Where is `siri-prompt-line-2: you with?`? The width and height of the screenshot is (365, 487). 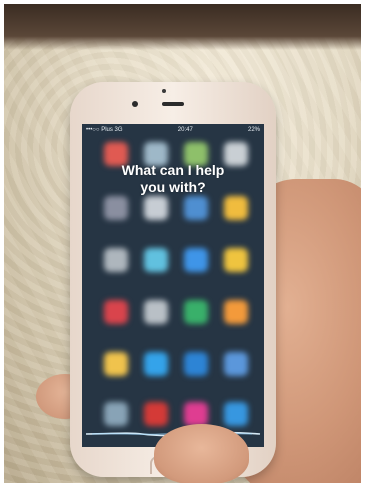 siri-prompt-line-2: you with? is located at coordinates (173, 187).